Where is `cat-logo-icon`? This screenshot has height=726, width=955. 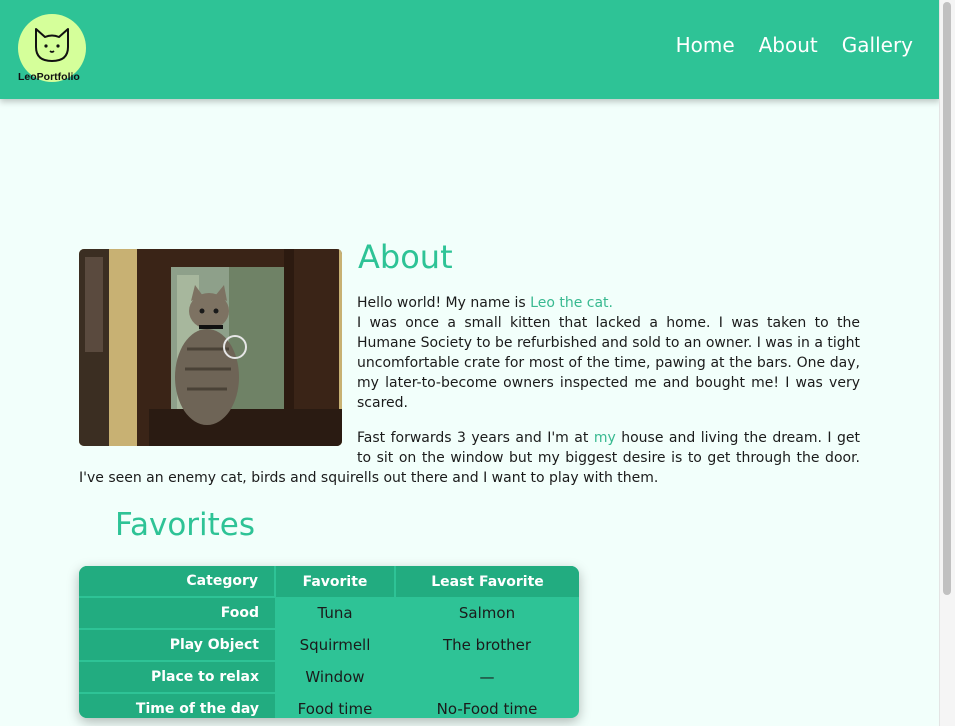 cat-logo-icon is located at coordinates (52, 45).